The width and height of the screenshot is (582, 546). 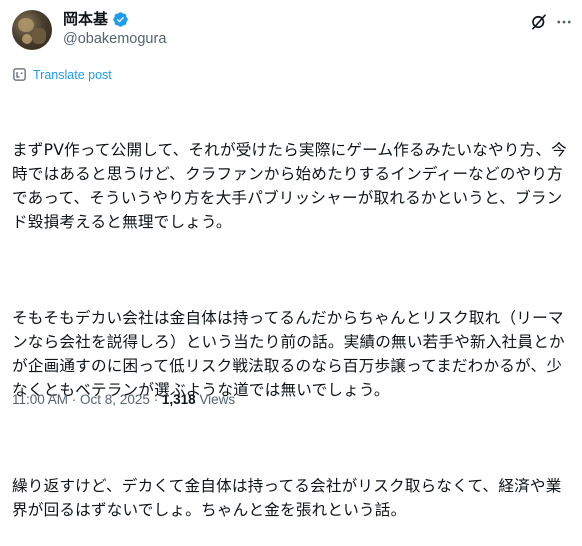 I want to click on translate-post-label: Translate post, so click(x=72, y=75).